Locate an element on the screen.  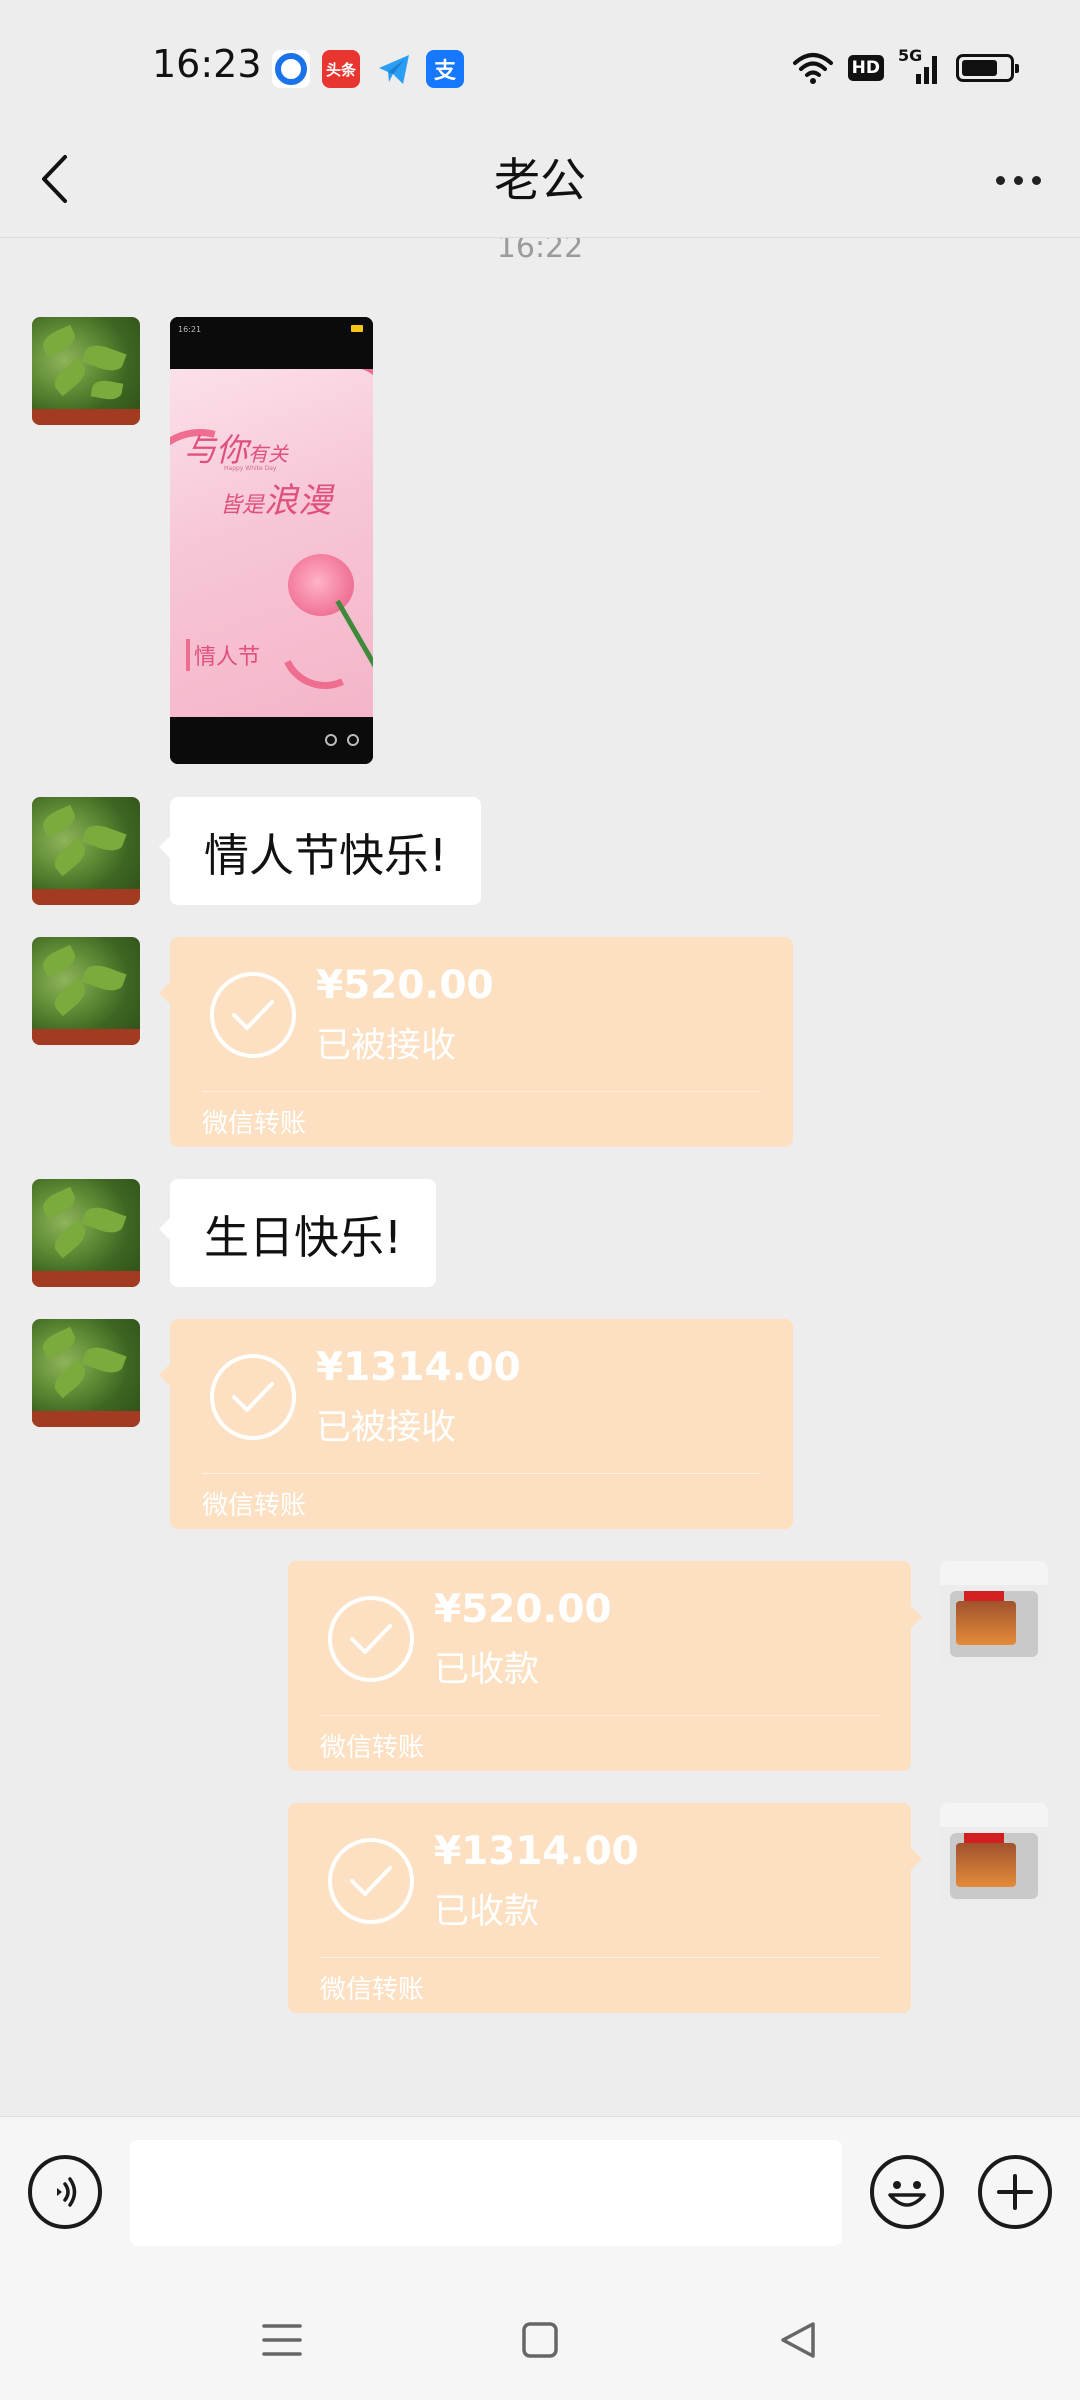
status-indicators: HD 5G is located at coordinates (905, 68).